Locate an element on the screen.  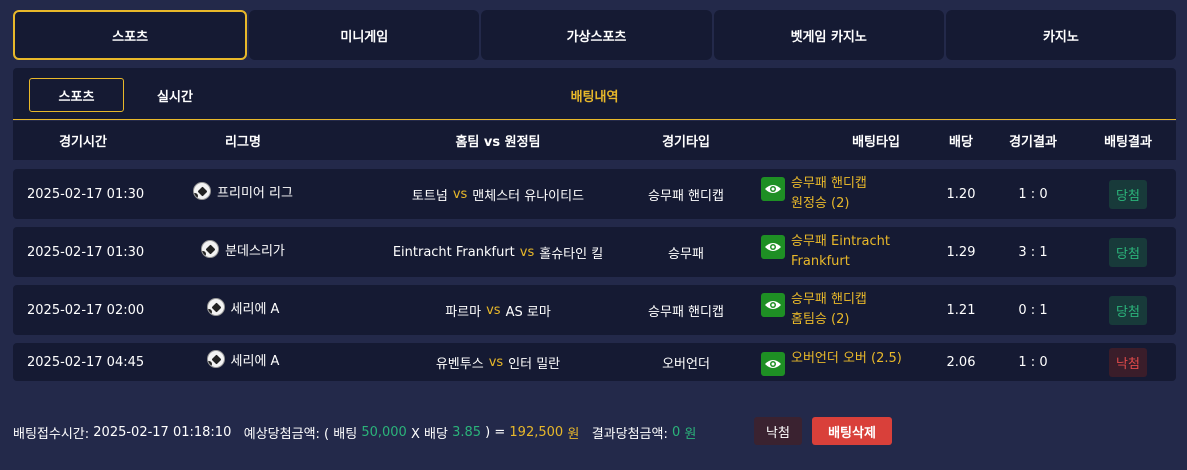
teams-cell: Eintracht Frankfurt vs 홀슈타인 킬 is located at coordinates (498, 252).